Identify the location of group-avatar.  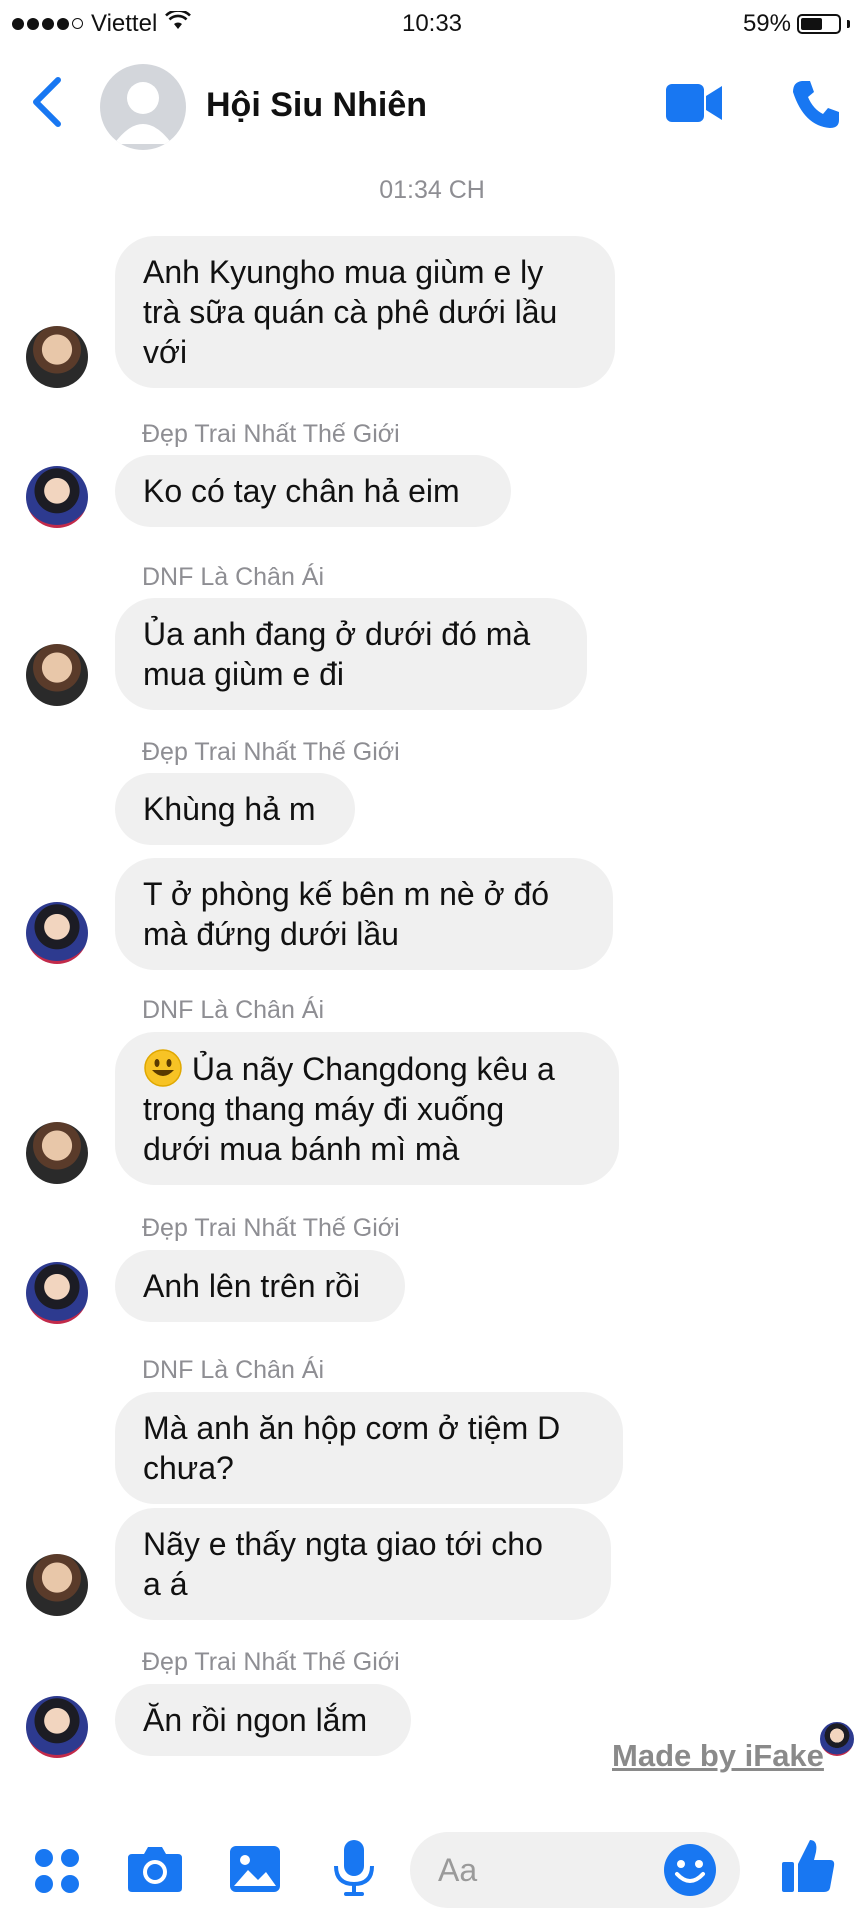
(143, 107).